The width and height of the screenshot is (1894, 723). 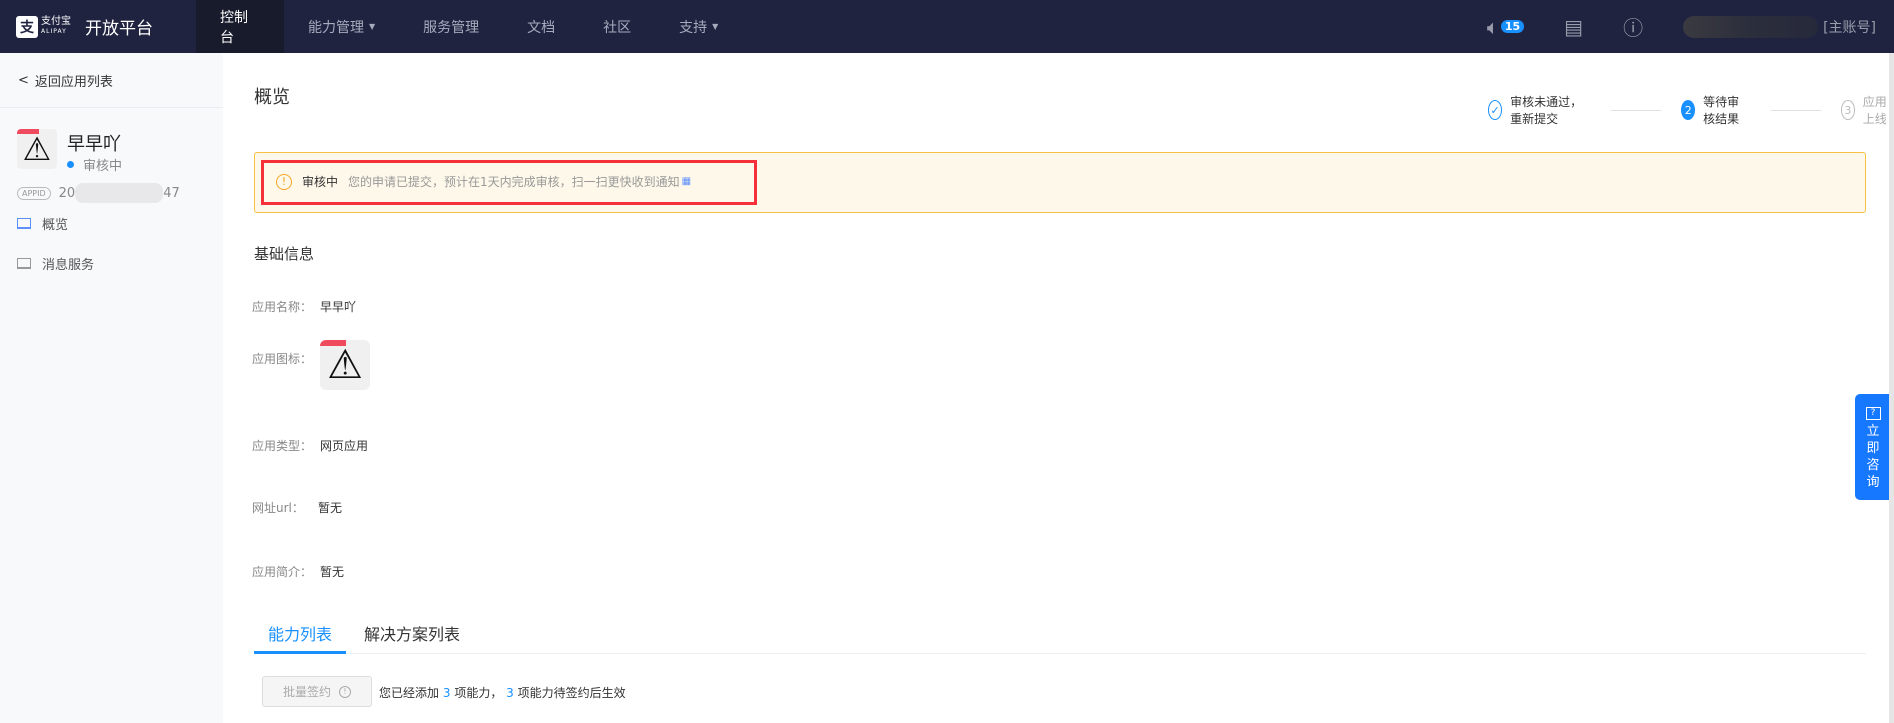 I want to click on list-tabs: 能力列表 解决方案列表, so click(x=1060, y=637).